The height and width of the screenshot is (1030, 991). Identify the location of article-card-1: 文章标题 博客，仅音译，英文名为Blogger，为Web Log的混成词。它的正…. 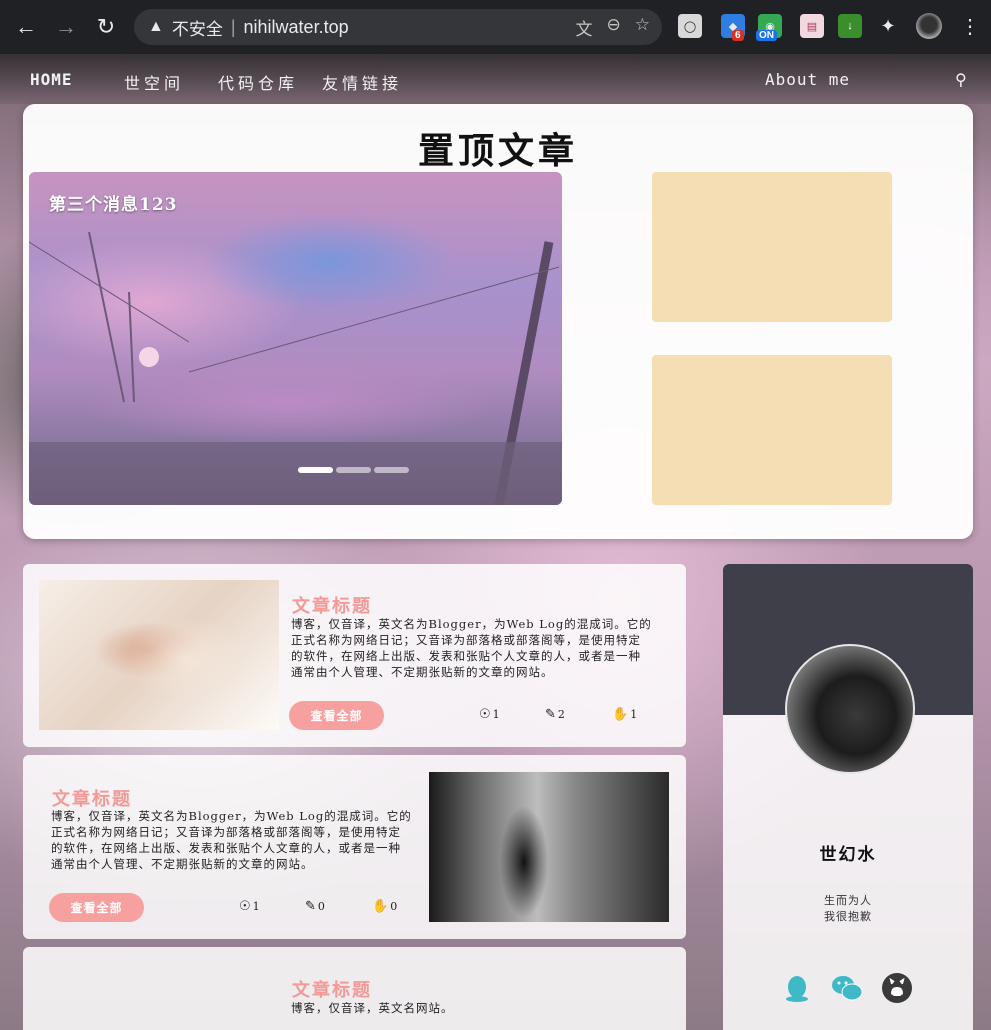
(354, 655).